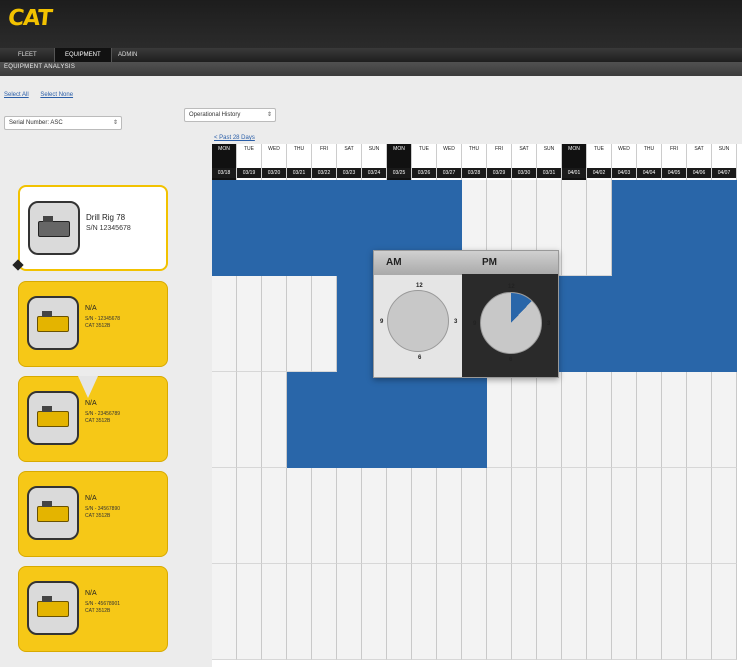 This screenshot has height=667, width=742. I want to click on equipment-card: N/A S/N - 34567890 CAT 3512B, so click(93, 514).